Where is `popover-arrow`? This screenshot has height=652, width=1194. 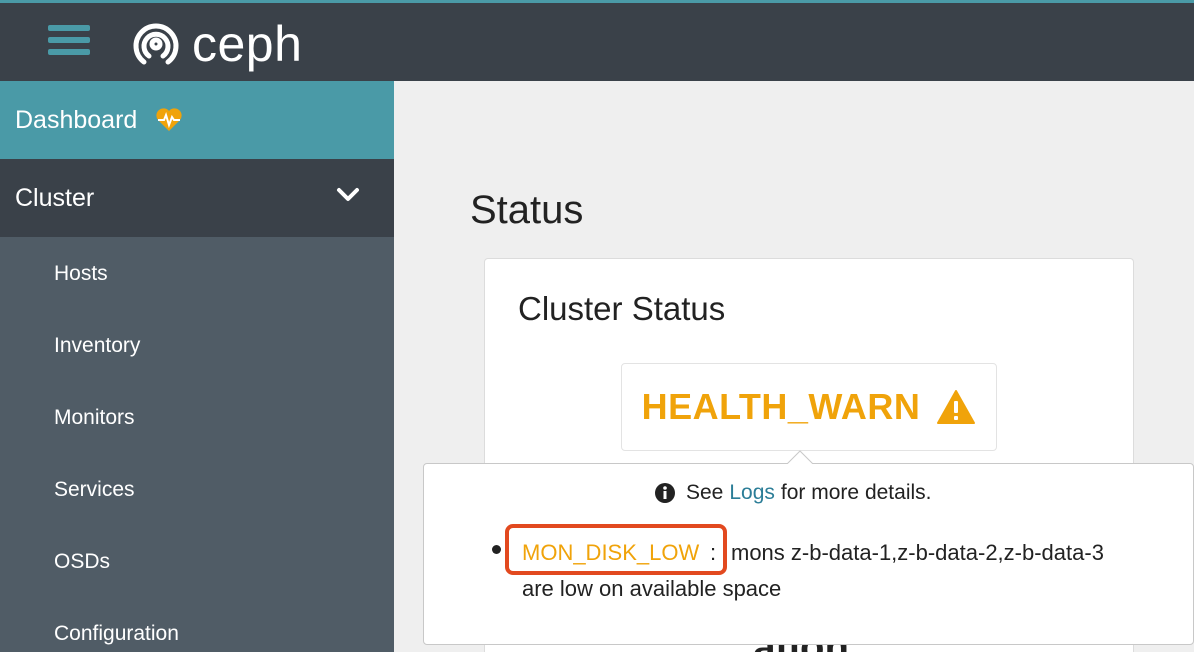
popover-arrow is located at coordinates (800, 457).